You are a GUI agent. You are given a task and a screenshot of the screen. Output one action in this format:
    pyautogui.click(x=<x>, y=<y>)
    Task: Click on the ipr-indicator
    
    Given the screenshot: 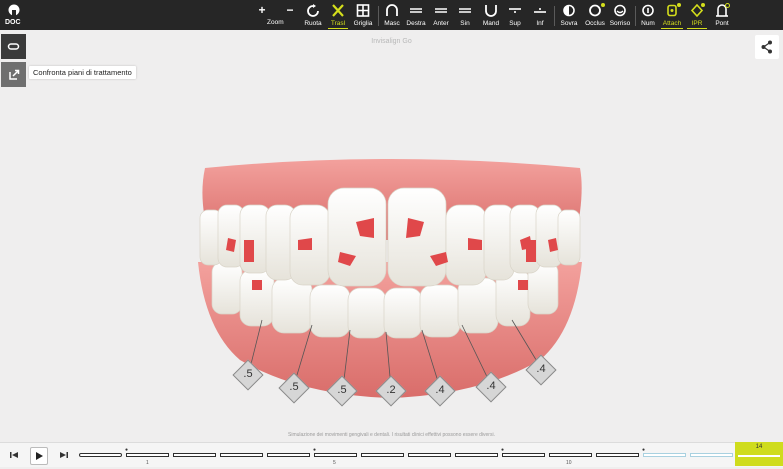 What is the action you would take?
    pyautogui.click(x=703, y=5)
    